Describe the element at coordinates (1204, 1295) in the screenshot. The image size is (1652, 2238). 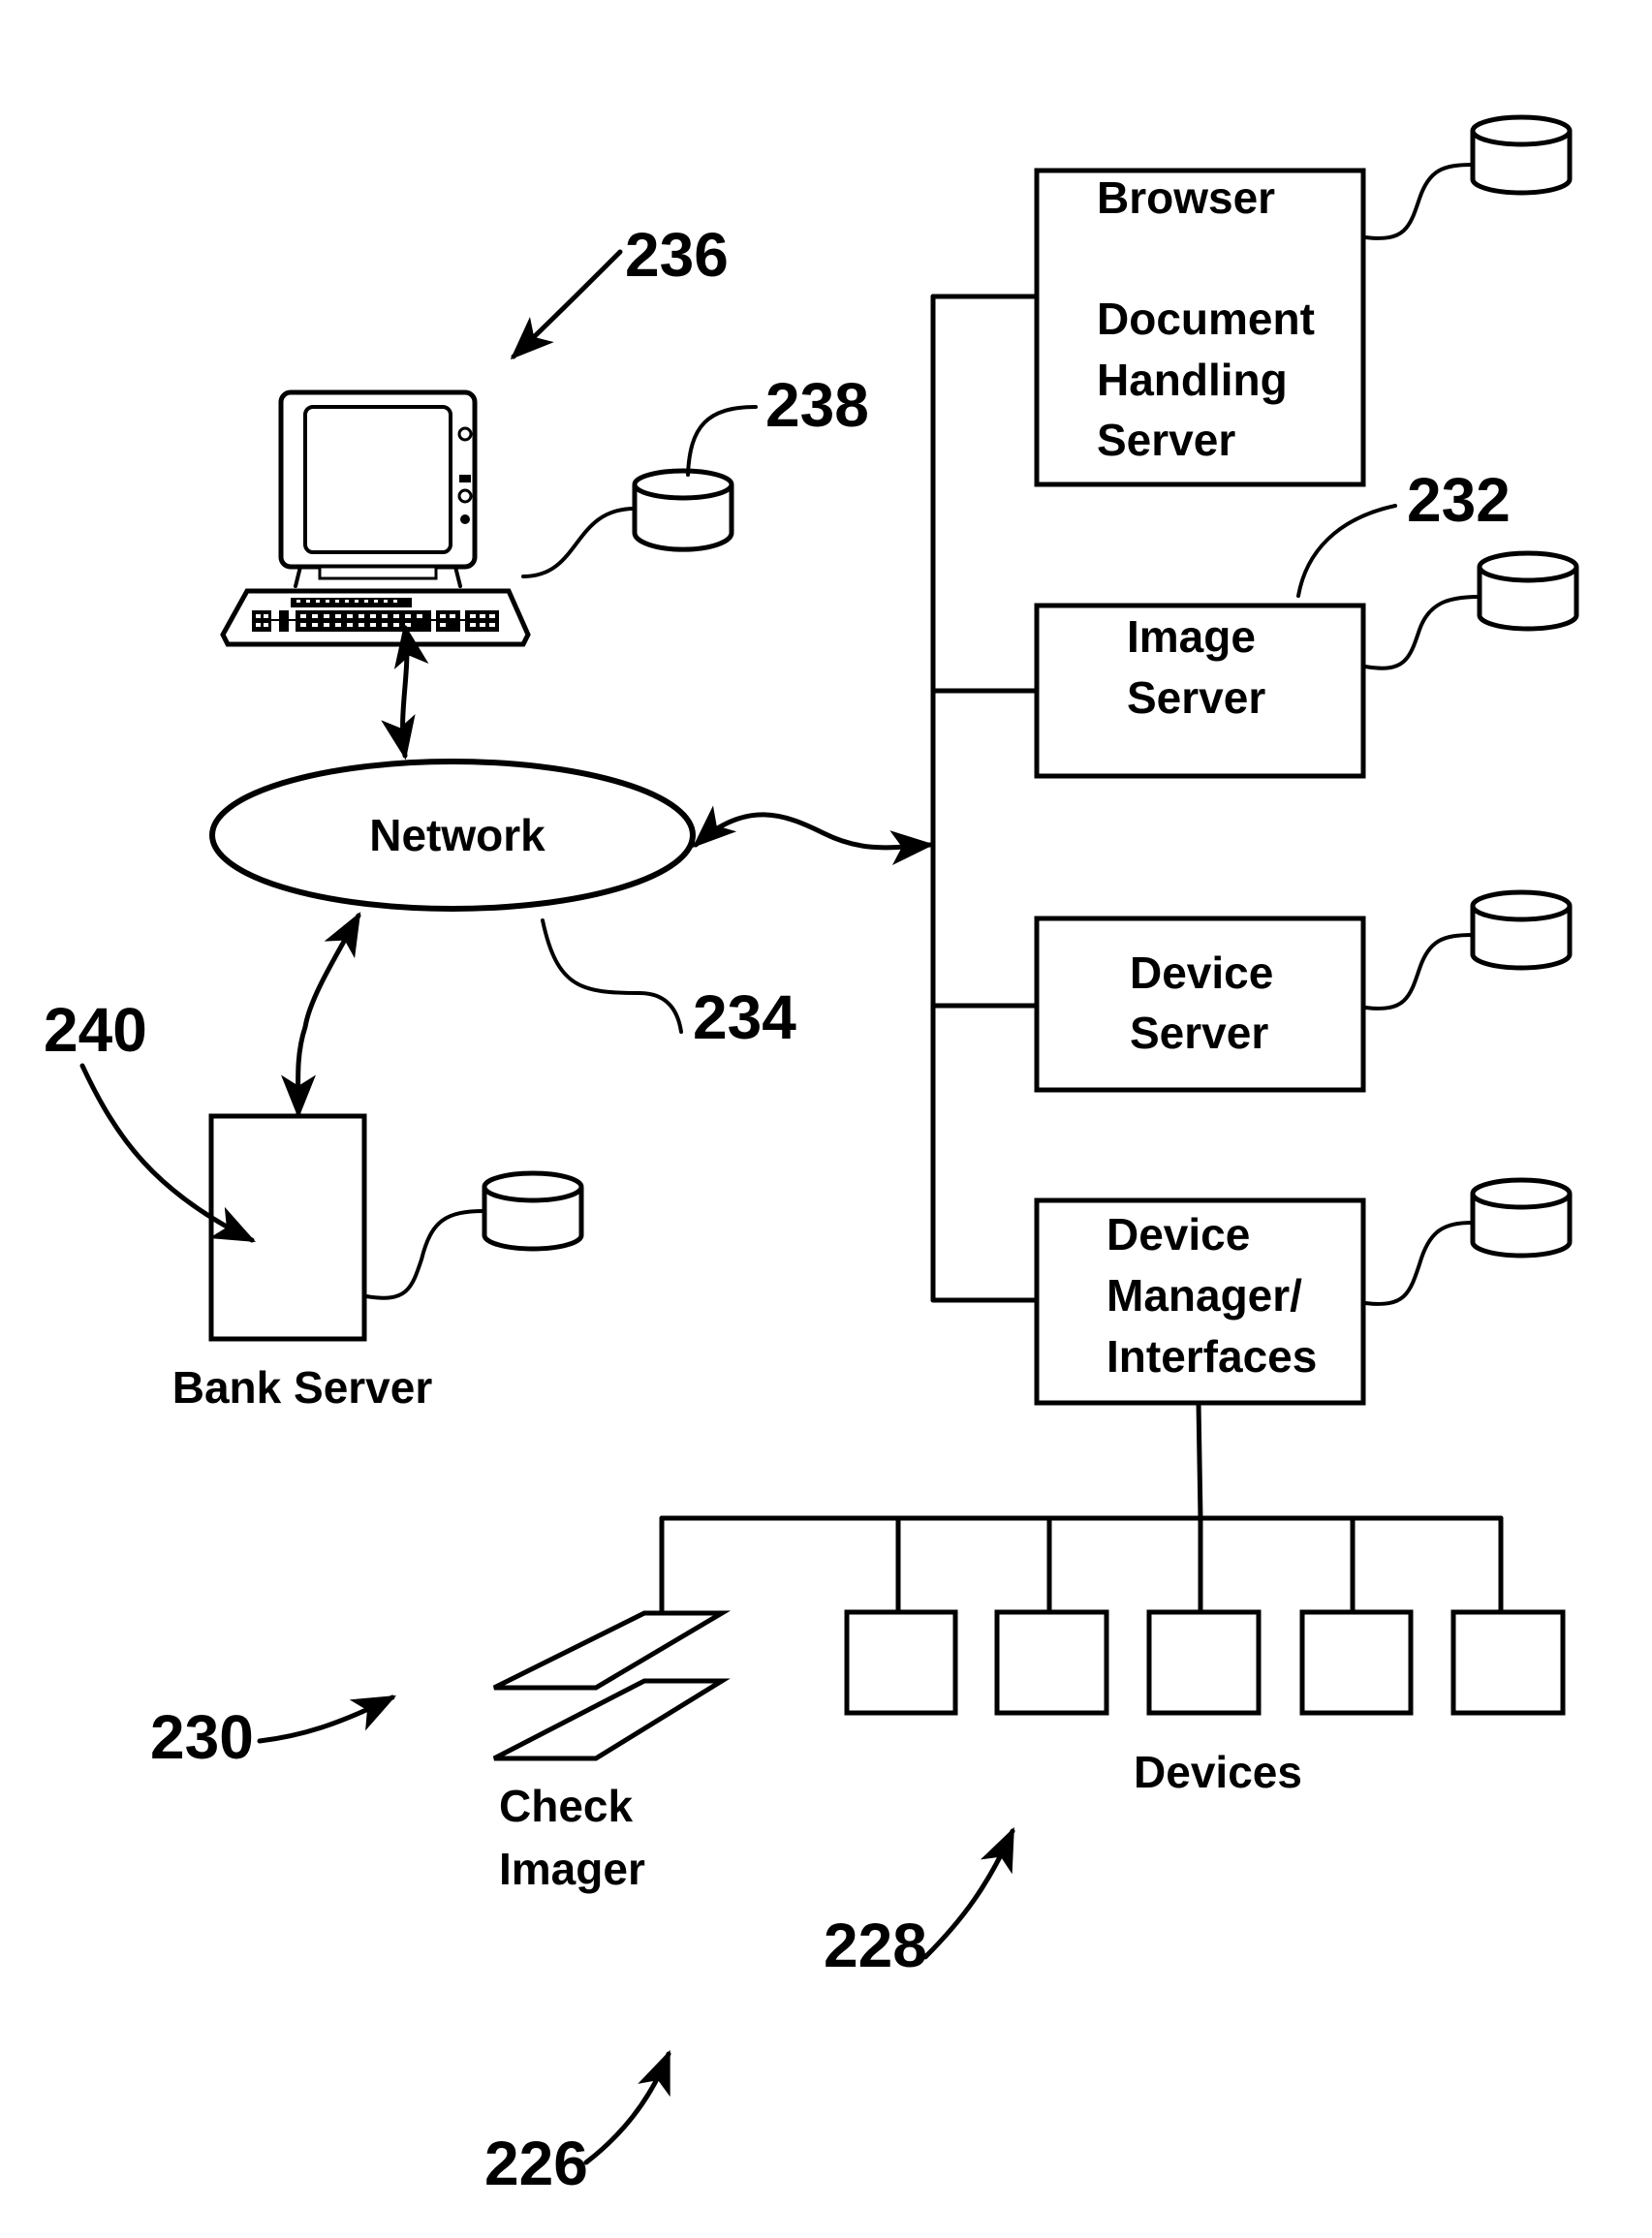
I see `node-line: Manager/` at that location.